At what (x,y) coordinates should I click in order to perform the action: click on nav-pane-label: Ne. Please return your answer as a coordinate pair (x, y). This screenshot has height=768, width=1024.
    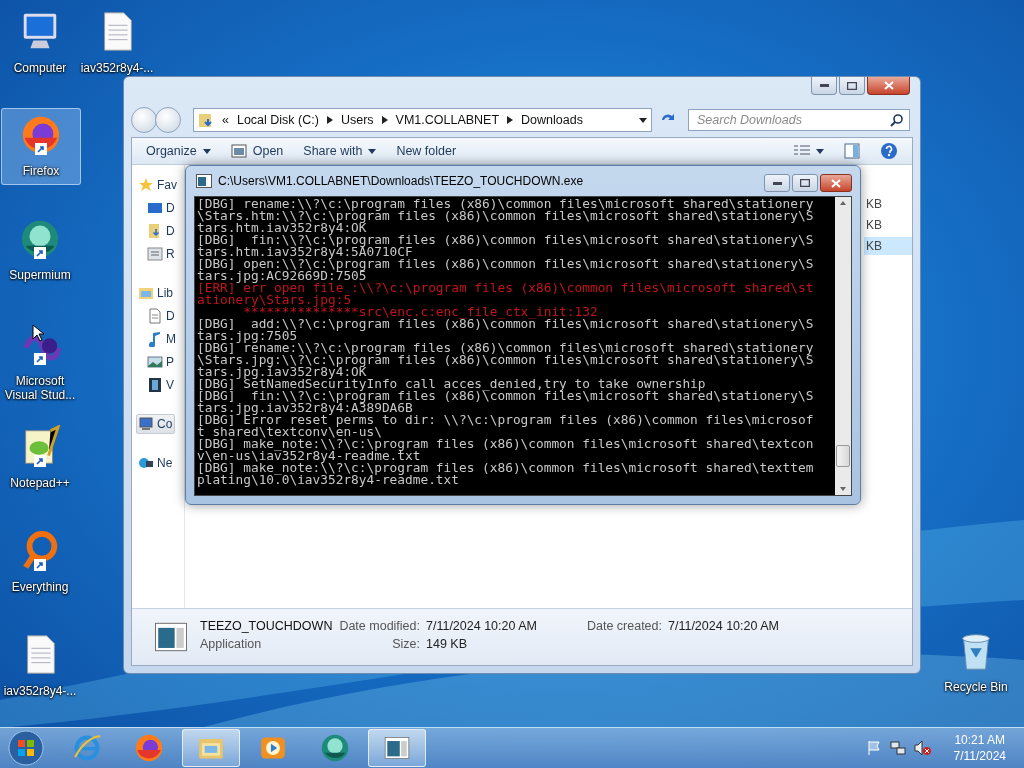
    Looking at the image, I should click on (165, 463).